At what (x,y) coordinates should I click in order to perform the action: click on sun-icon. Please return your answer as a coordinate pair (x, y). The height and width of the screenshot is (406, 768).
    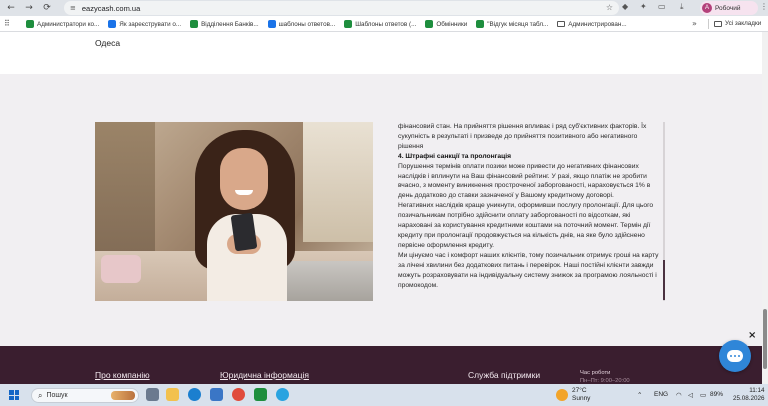
    Looking at the image, I should click on (562, 395).